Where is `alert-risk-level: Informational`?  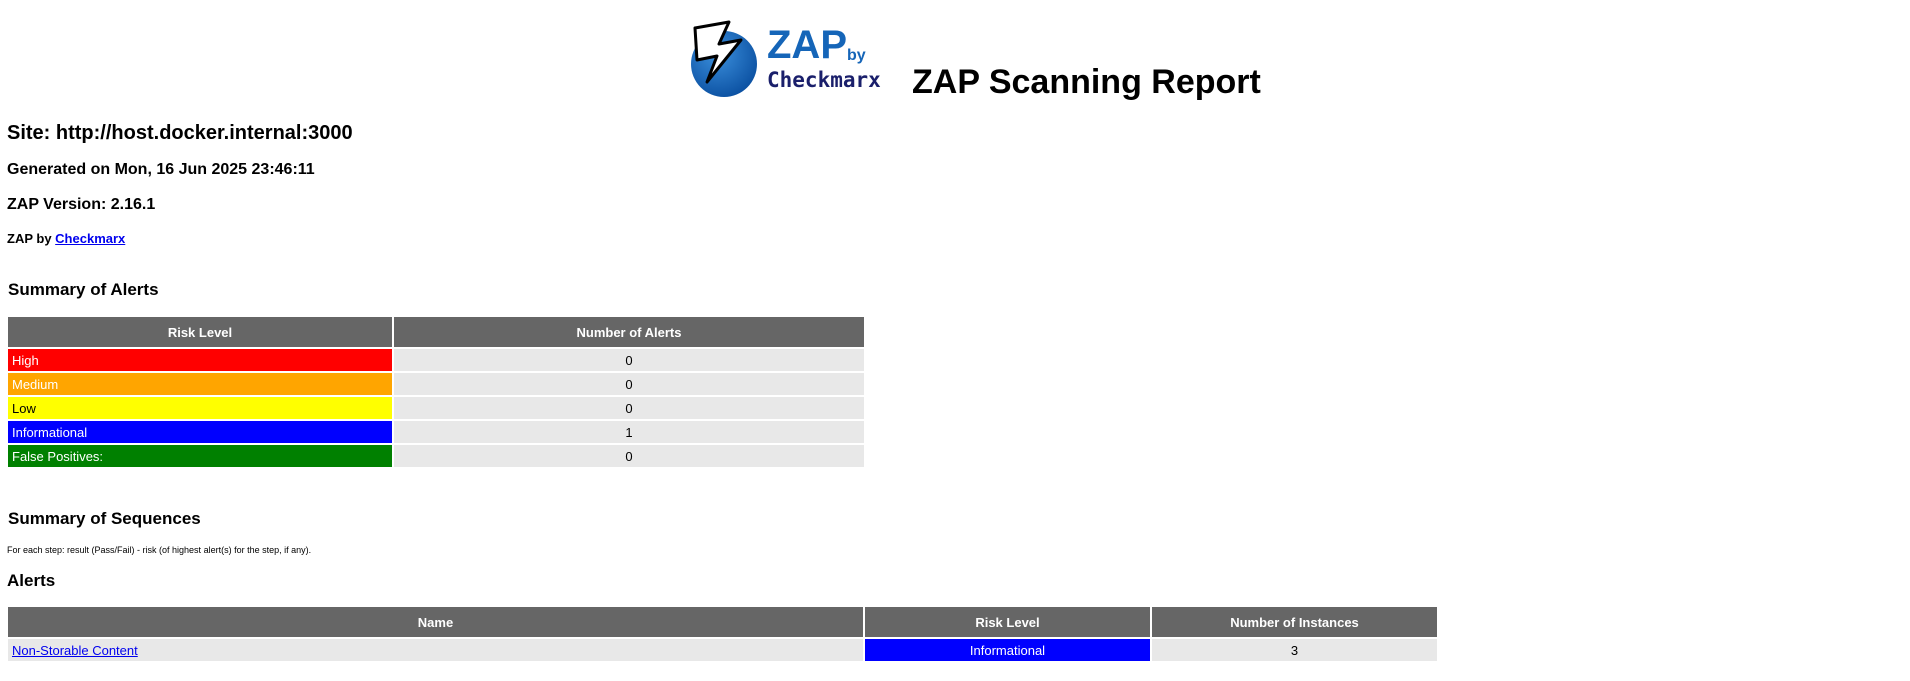 alert-risk-level: Informational is located at coordinates (1007, 650).